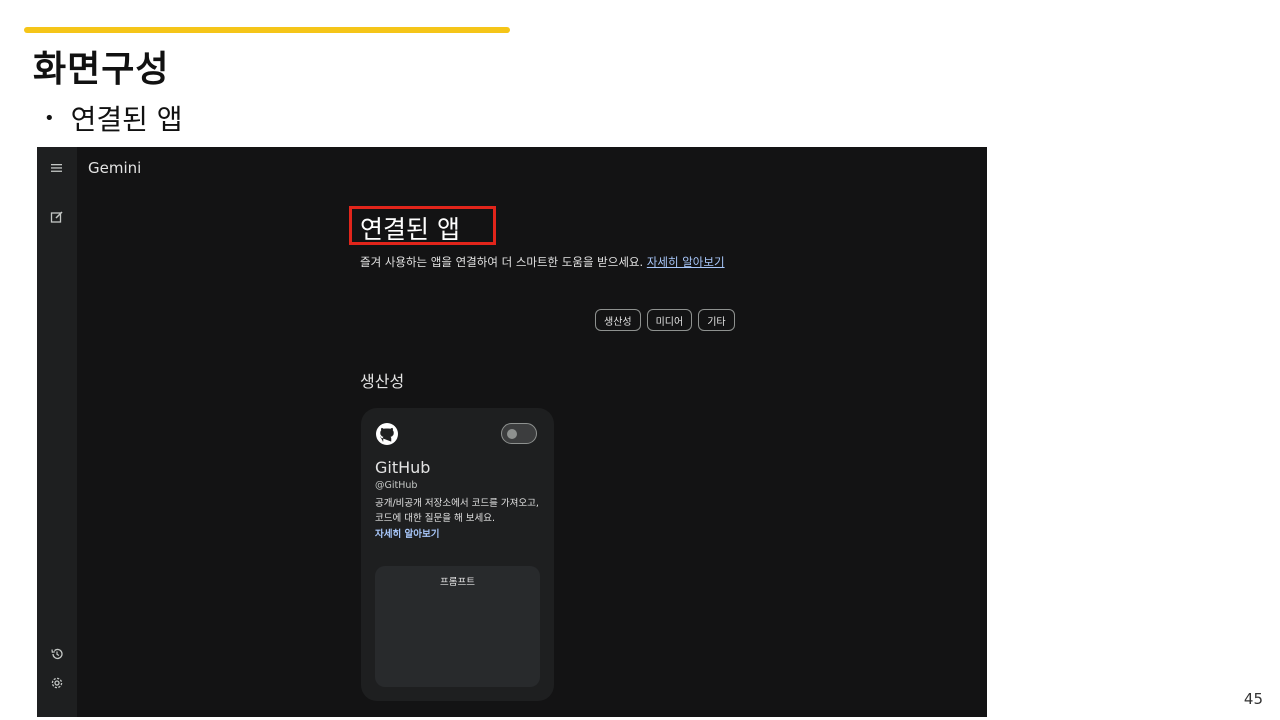 This screenshot has height=720, width=1280. Describe the element at coordinates (502, 262) in the screenshot. I see `description-text: 즐겨 사용하는 앱을 연결하여 더 스마트한 도움을 받으세요.` at that location.